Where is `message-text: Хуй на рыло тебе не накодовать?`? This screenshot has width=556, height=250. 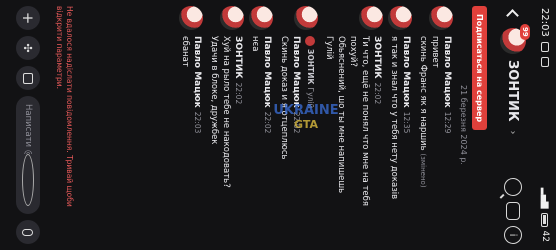
message-text: Хуй на рыло тебе не накодовать? is located at coordinates (226, 112).